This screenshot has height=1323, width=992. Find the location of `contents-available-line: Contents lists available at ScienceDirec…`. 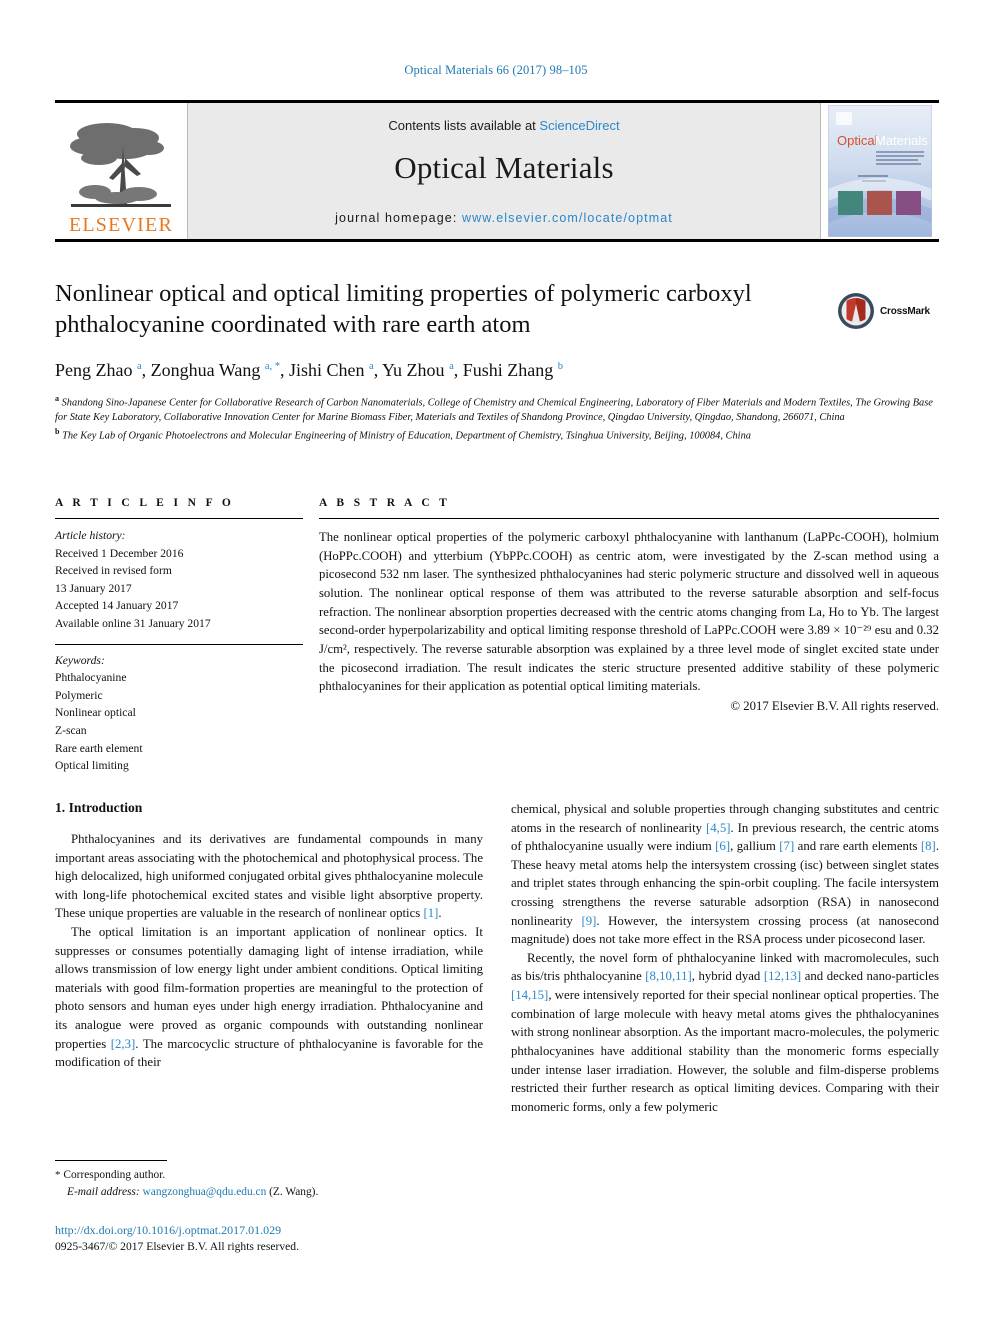

contents-available-line: Contents lists available at ScienceDirec… is located at coordinates (504, 125).